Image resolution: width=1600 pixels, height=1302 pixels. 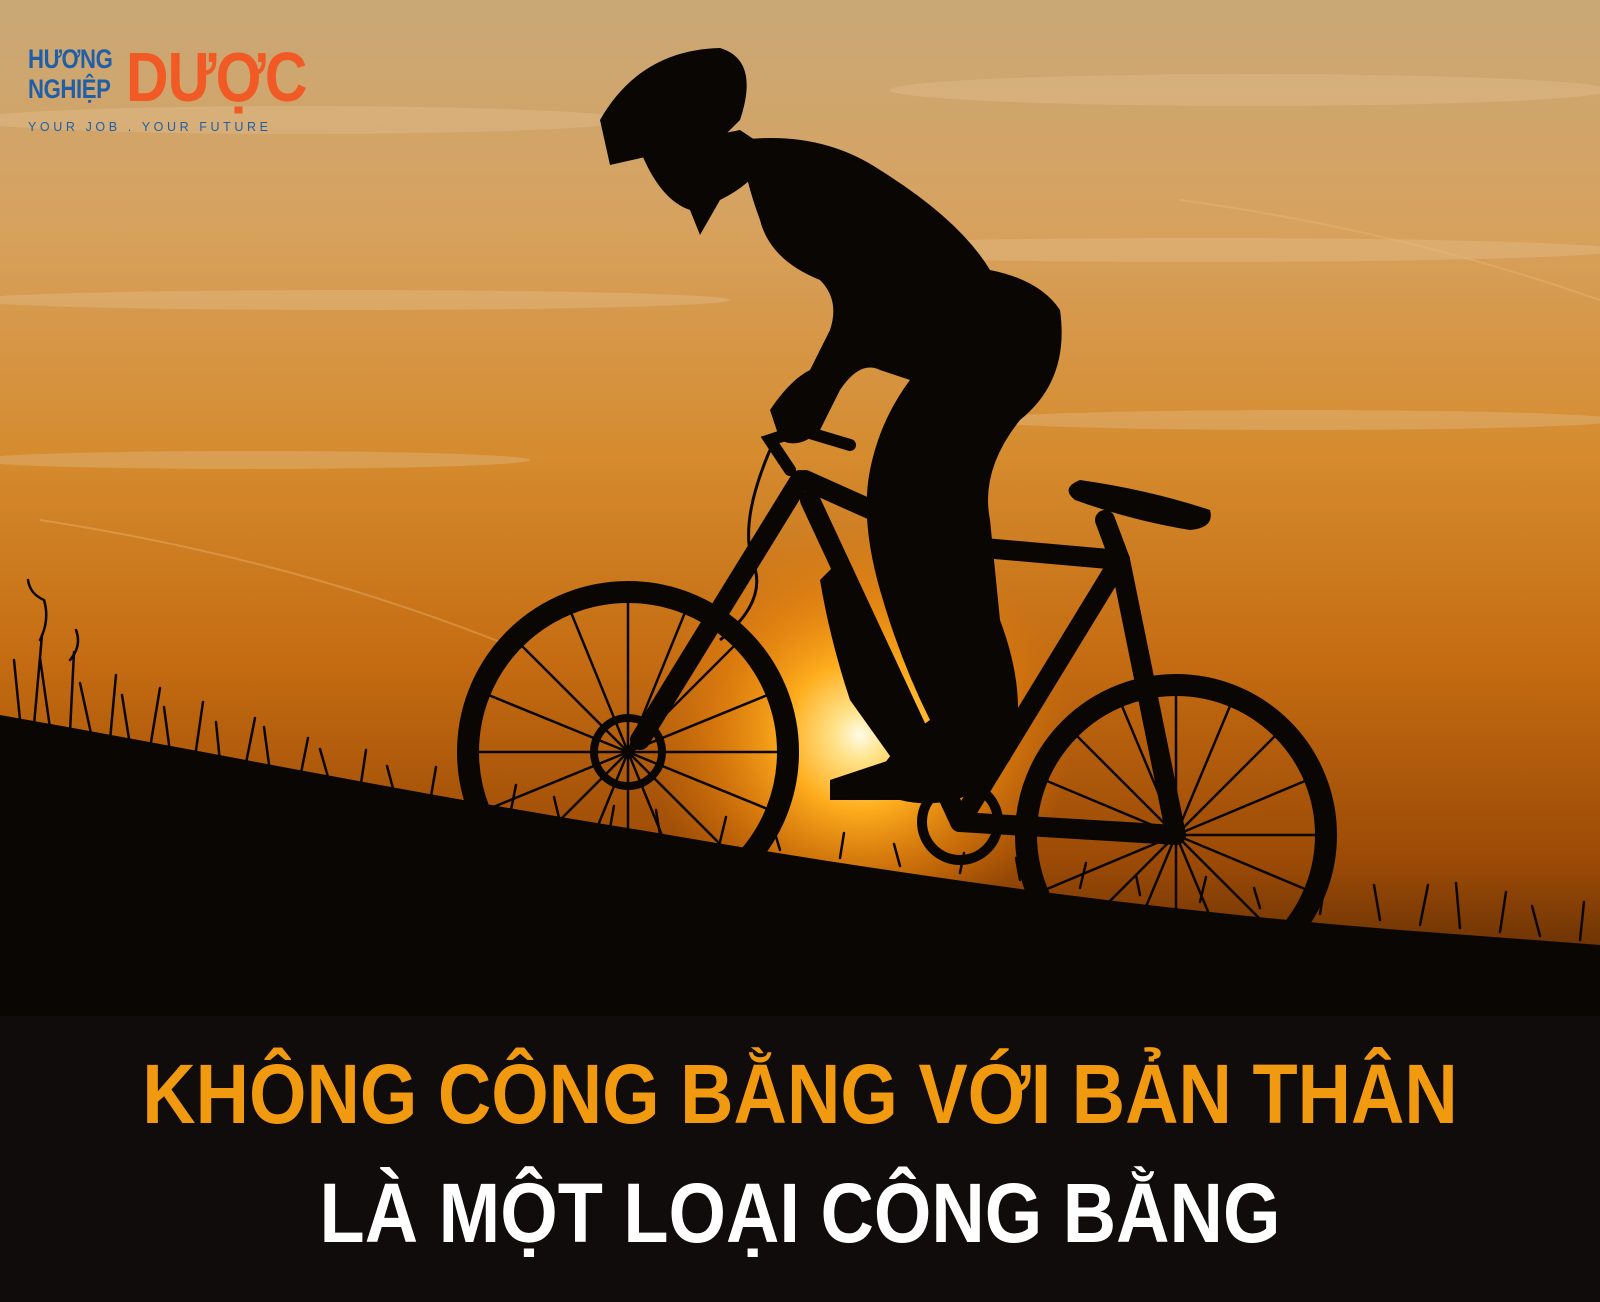 What do you see at coordinates (69, 89) in the screenshot?
I see `logo-word-nghiep: NGHIỆP` at bounding box center [69, 89].